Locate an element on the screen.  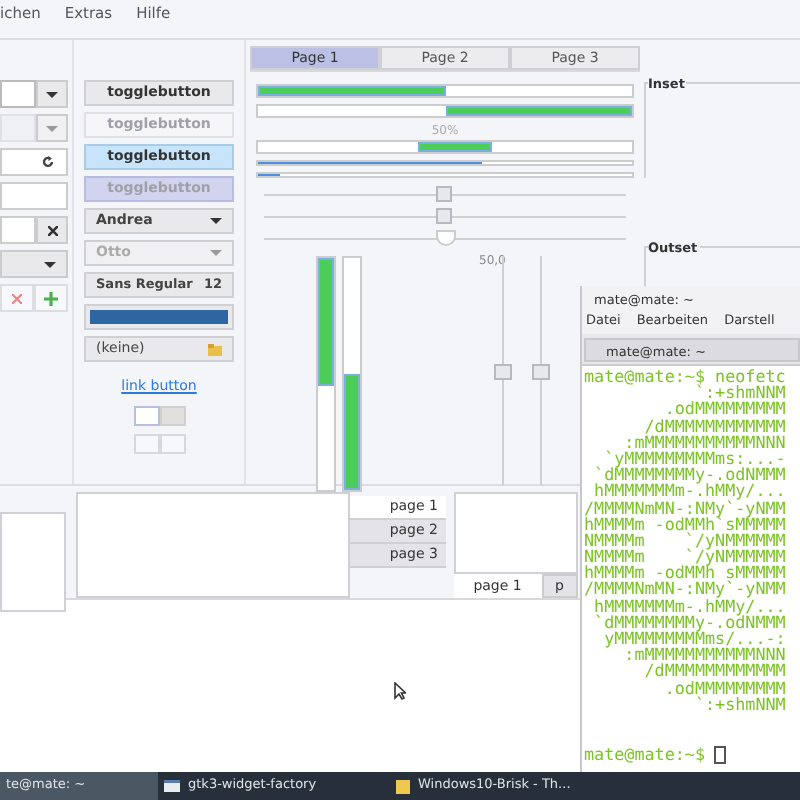
terminal-prompt: mate@mate:~$ is located at coordinates (645, 755).